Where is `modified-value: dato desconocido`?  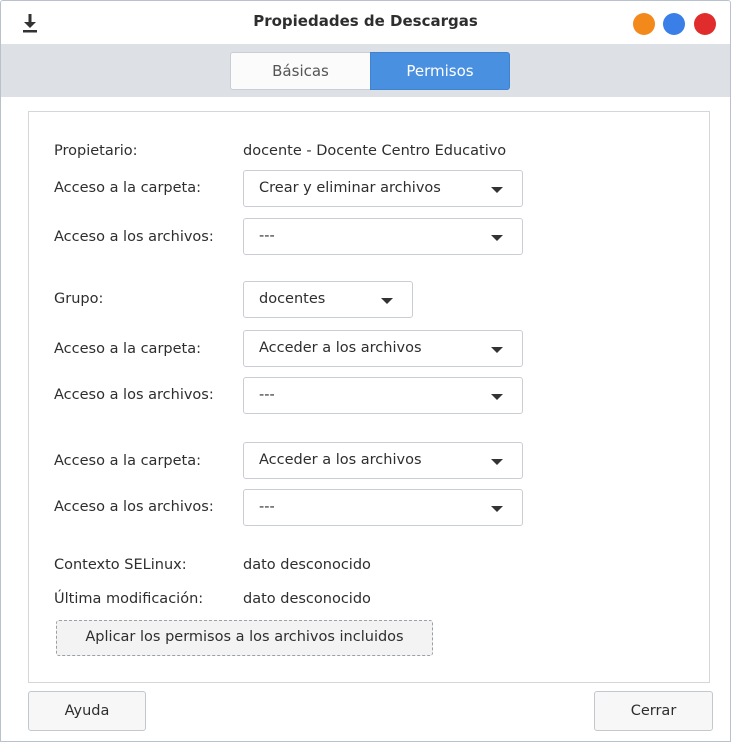 modified-value: dato desconocido is located at coordinates (307, 599).